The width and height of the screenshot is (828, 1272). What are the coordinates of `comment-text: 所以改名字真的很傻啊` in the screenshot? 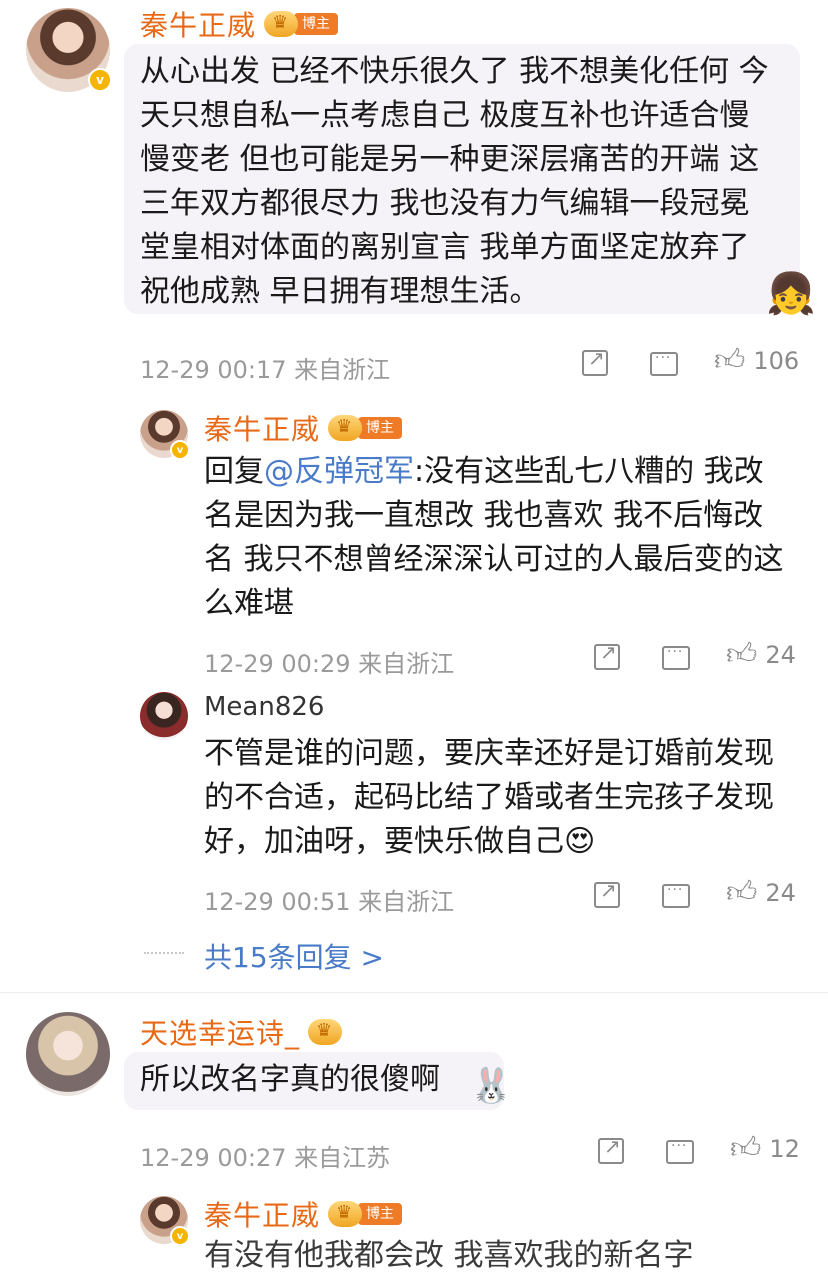 It's located at (290, 1079).